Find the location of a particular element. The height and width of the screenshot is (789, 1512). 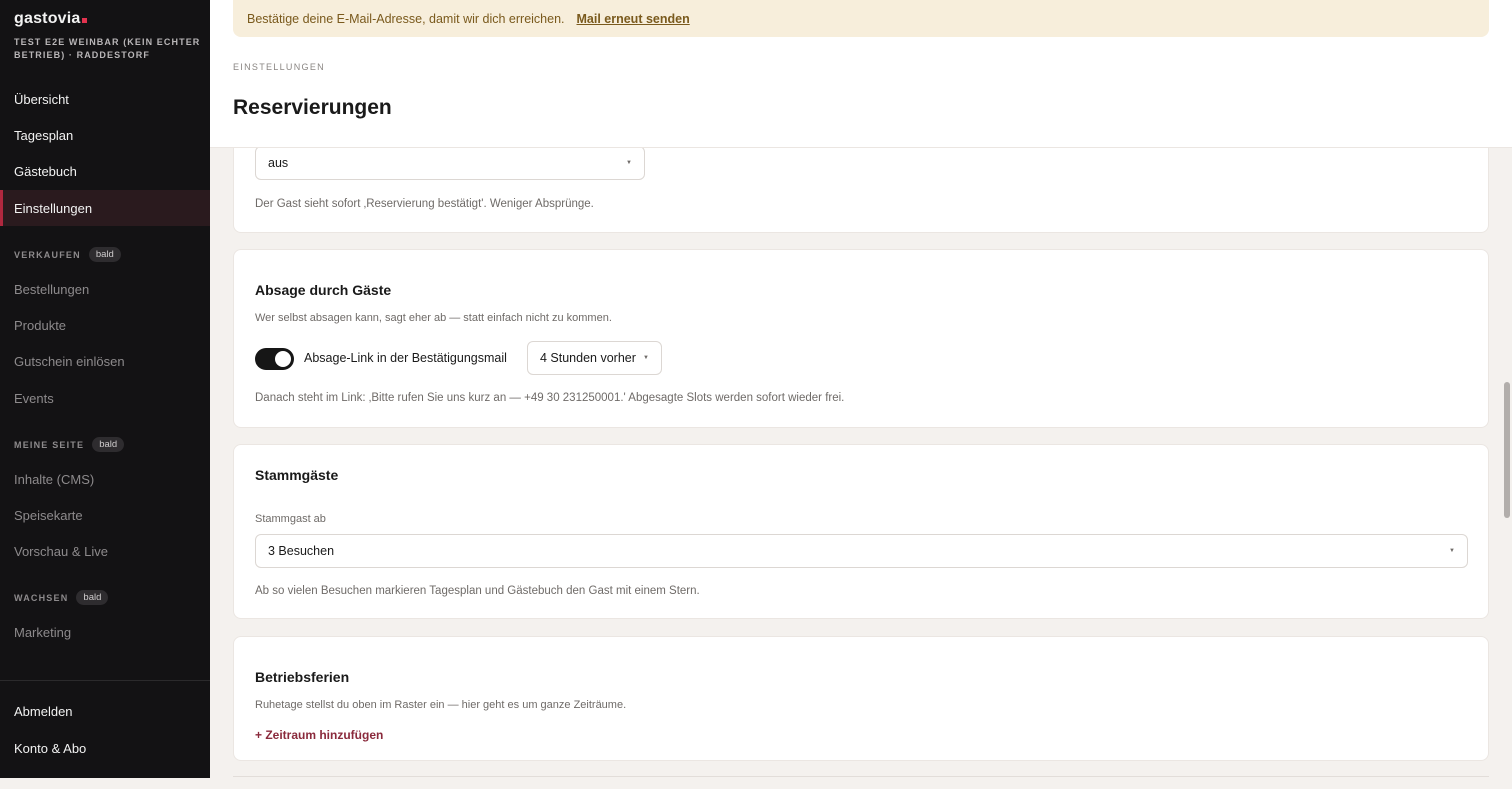

sidebar-item-einstellungen: Einstellungen is located at coordinates (105, 208).